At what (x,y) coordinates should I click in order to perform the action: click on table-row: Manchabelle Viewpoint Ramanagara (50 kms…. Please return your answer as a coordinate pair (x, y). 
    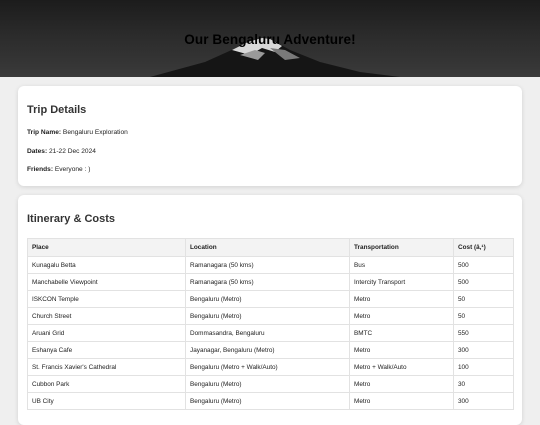
    Looking at the image, I should click on (270, 282).